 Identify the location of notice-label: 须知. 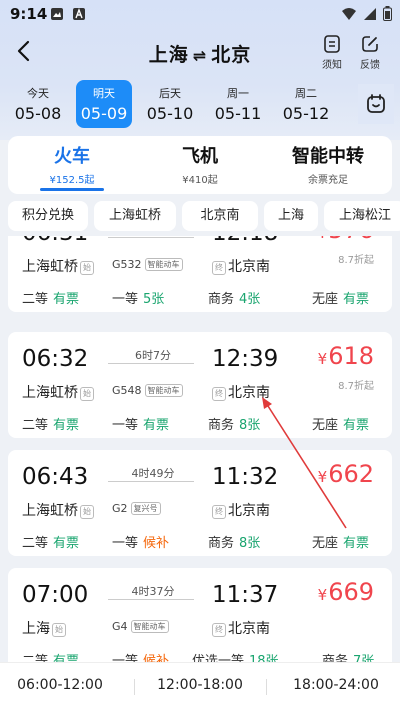
(332, 65).